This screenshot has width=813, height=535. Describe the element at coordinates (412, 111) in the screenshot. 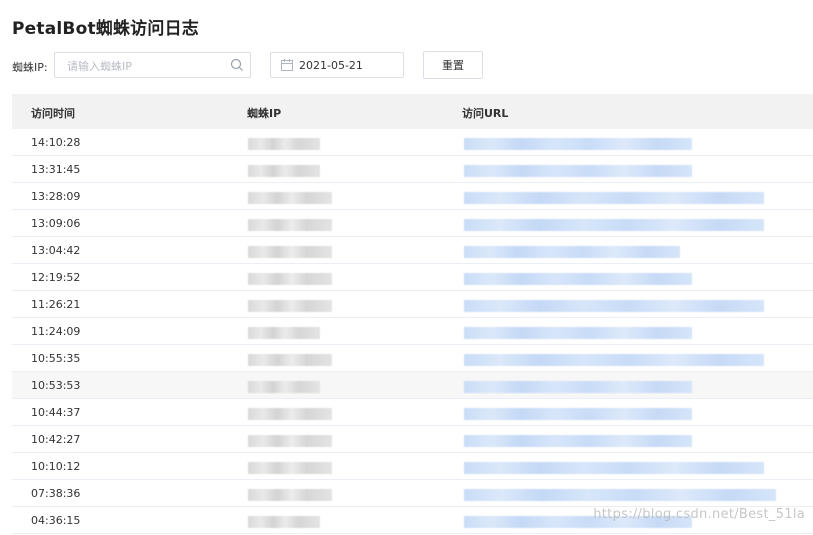

I see `table-header: 访问时间 蜘蛛IP 访问URL` at that location.